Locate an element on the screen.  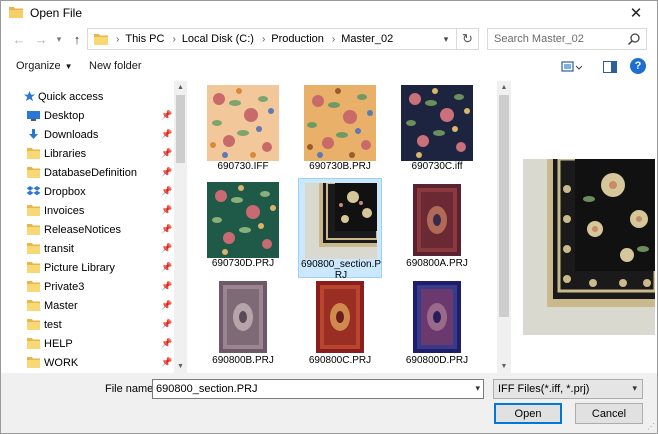
up-button: ↑ is located at coordinates (77, 39).